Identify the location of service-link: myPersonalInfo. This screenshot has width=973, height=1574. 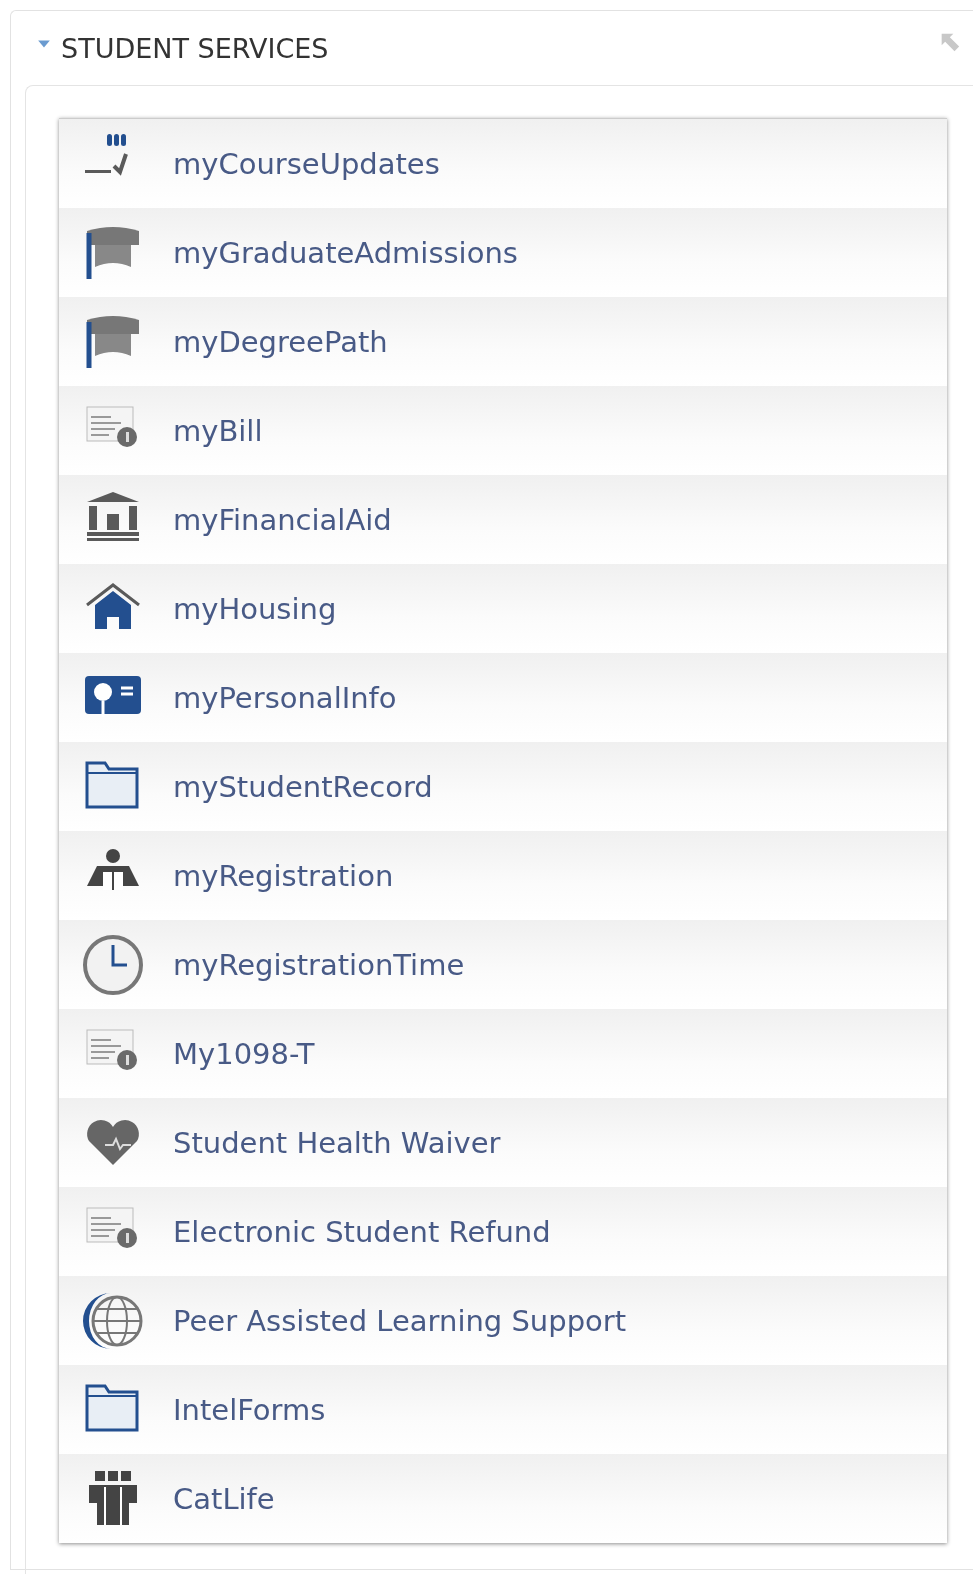
(503, 697).